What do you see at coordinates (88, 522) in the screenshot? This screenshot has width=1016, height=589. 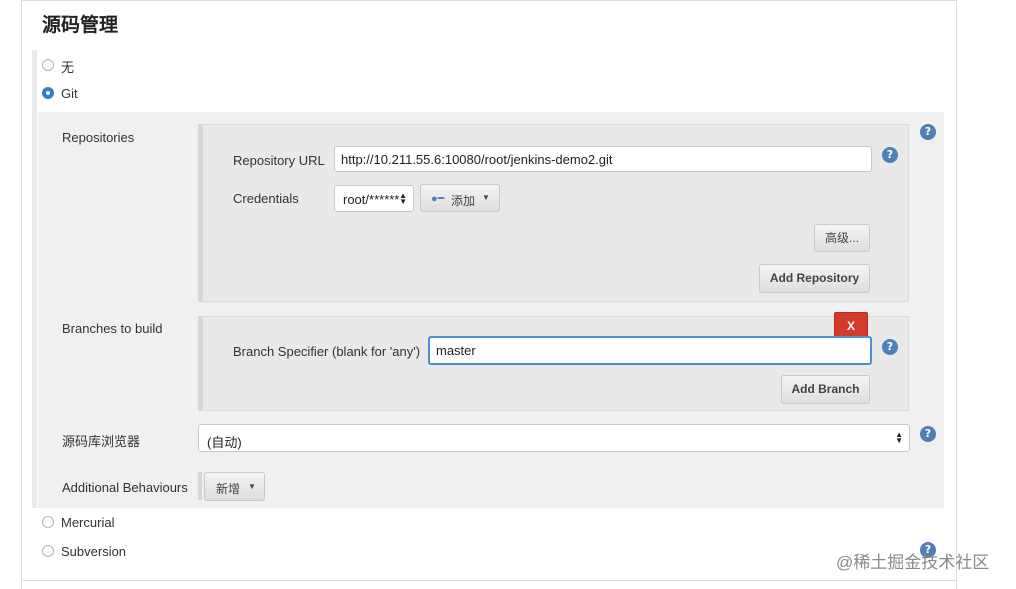 I see `radio-mercurial-label: Mercurial` at bounding box center [88, 522].